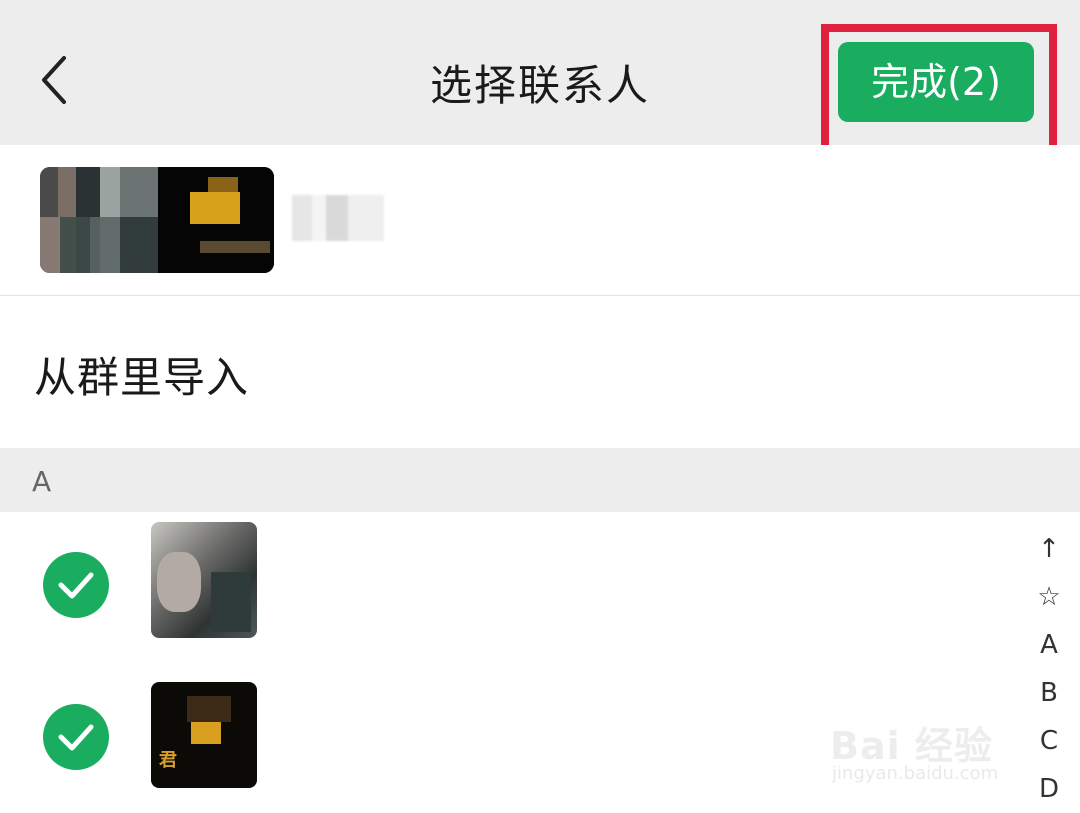 The width and height of the screenshot is (1080, 813). Describe the element at coordinates (1049, 693) in the screenshot. I see `index-item-b: B` at that location.